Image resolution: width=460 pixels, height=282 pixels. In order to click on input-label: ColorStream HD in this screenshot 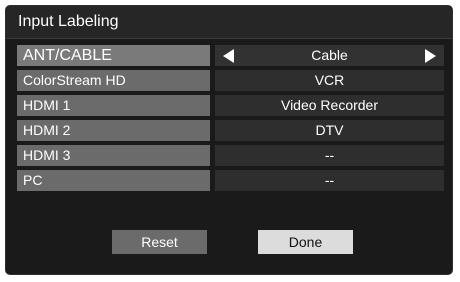, I will do `click(113, 80)`.